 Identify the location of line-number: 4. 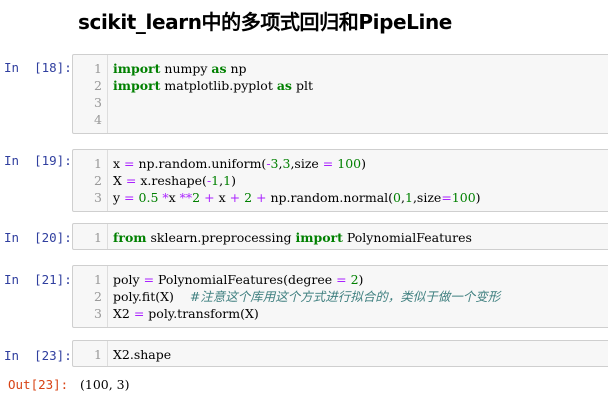
(98, 119).